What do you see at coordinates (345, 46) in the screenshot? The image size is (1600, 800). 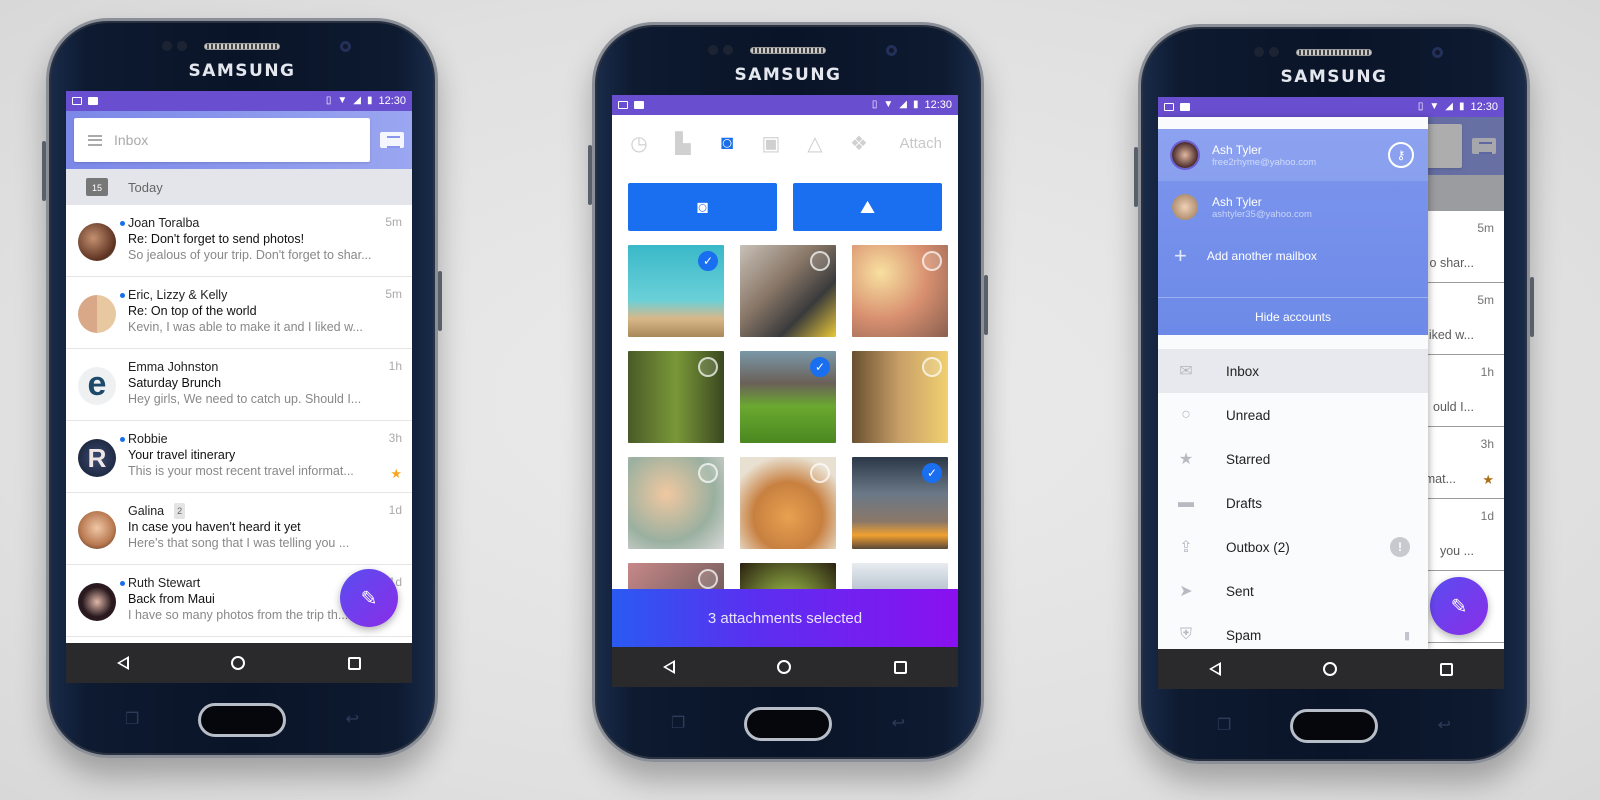 I see `front-camera` at bounding box center [345, 46].